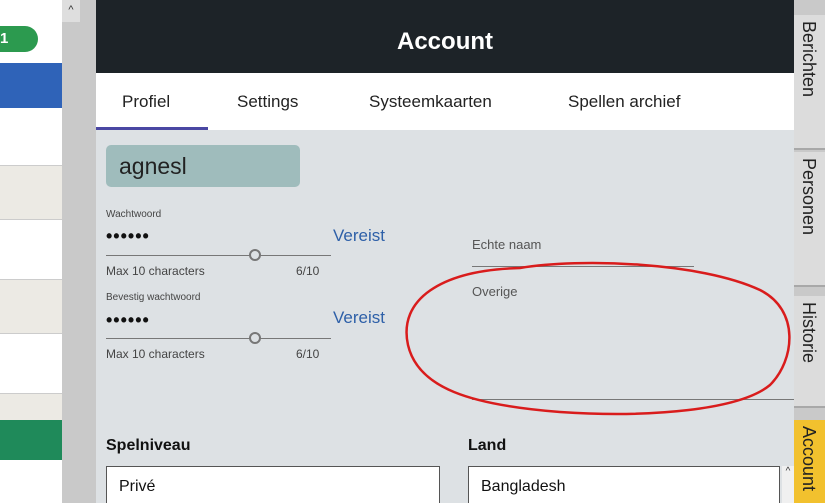  I want to click on real-name-label: Echte naam, so click(507, 244).